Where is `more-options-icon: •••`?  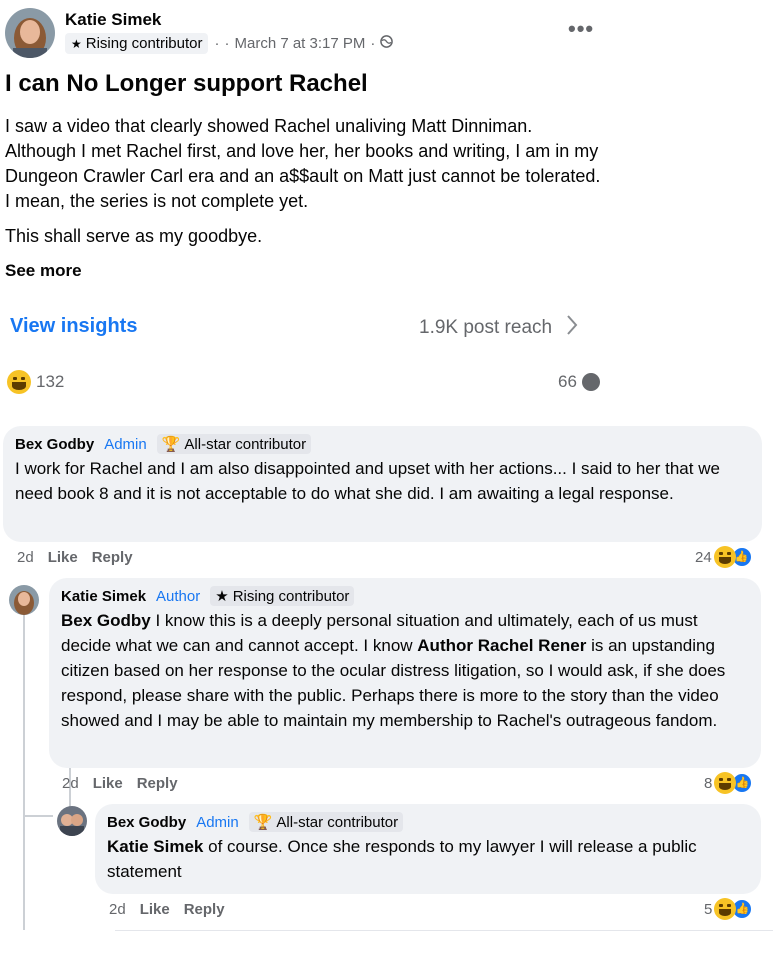 more-options-icon: ••• is located at coordinates (581, 29).